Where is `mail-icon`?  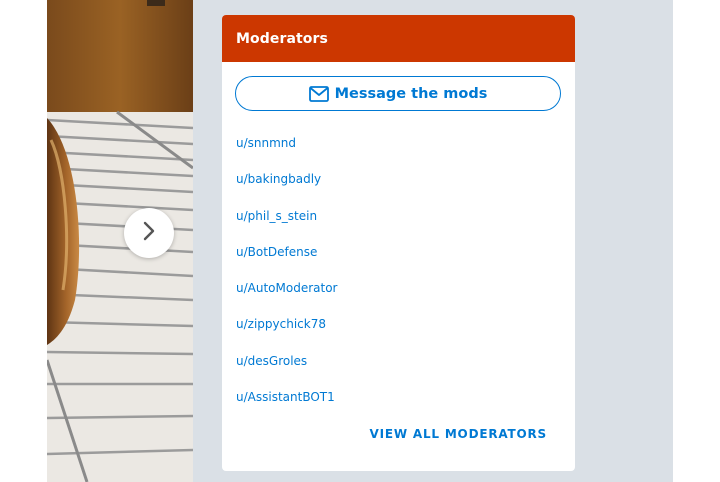
mail-icon is located at coordinates (318, 93).